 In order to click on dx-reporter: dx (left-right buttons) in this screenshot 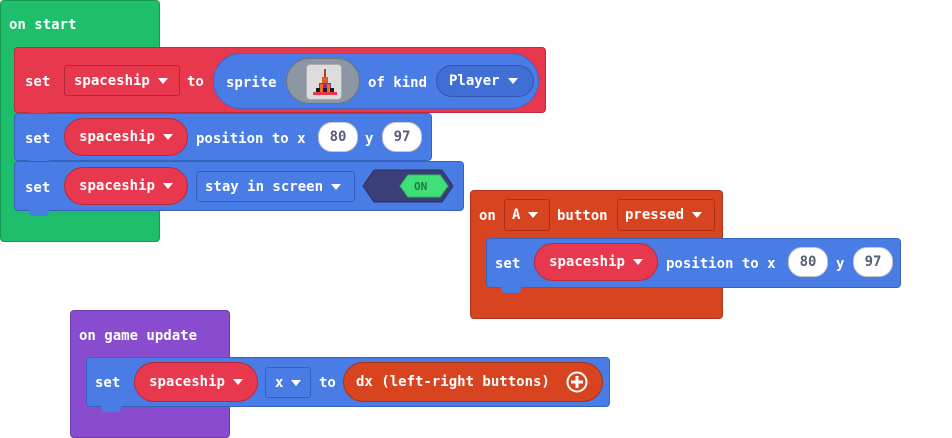, I will do `click(473, 382)`.